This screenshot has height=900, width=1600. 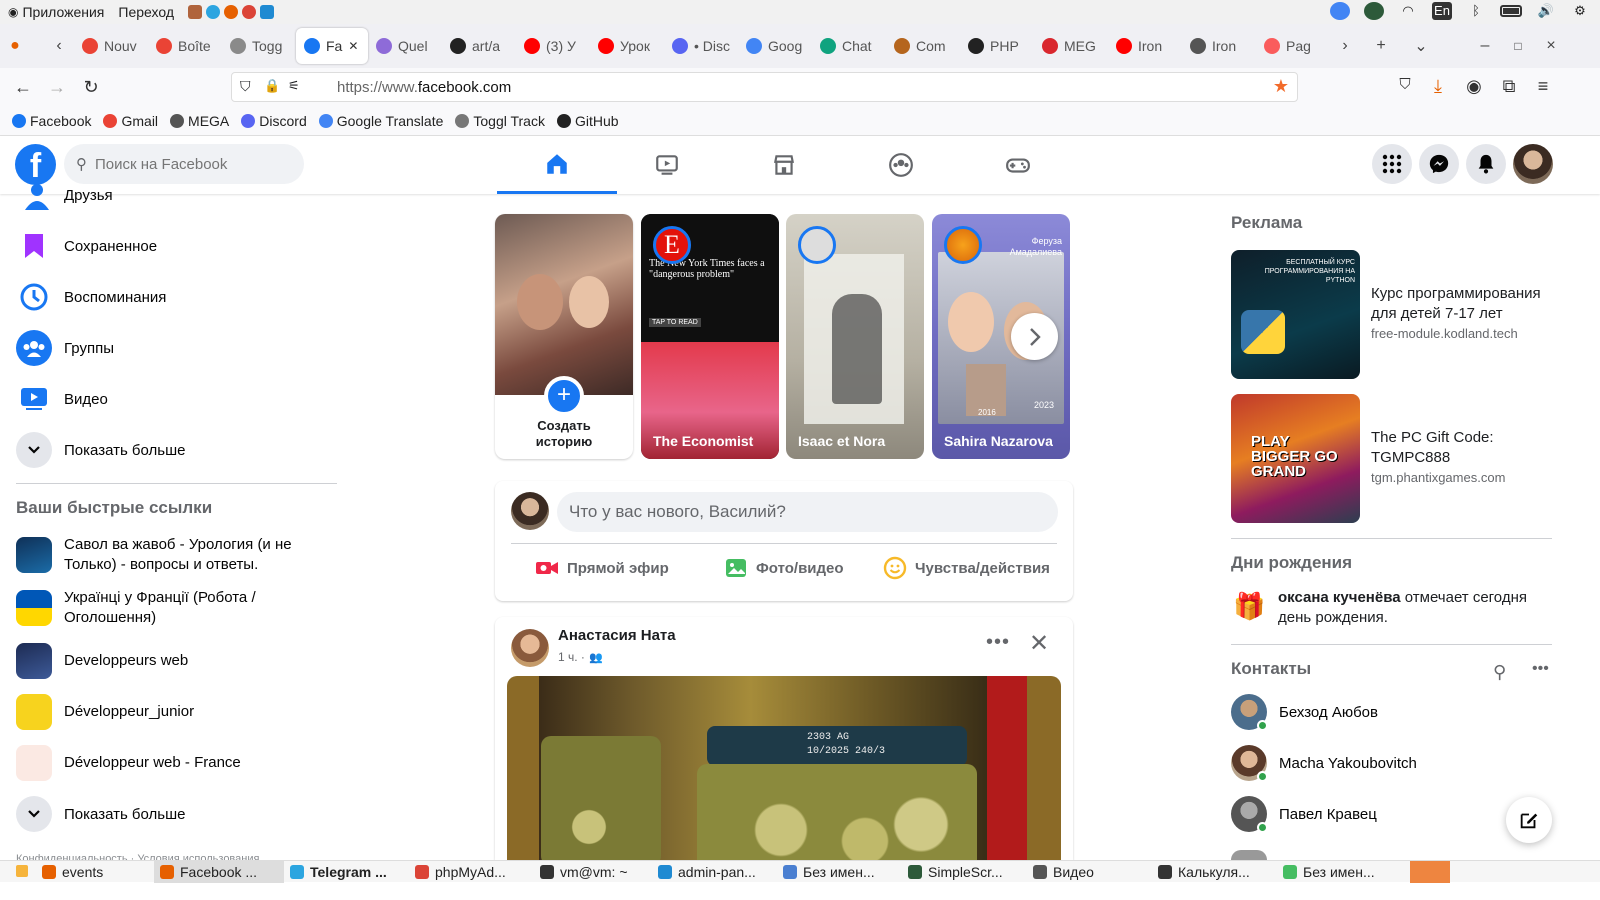 I want to click on window-maximize-icon: □, so click(x=1518, y=46).